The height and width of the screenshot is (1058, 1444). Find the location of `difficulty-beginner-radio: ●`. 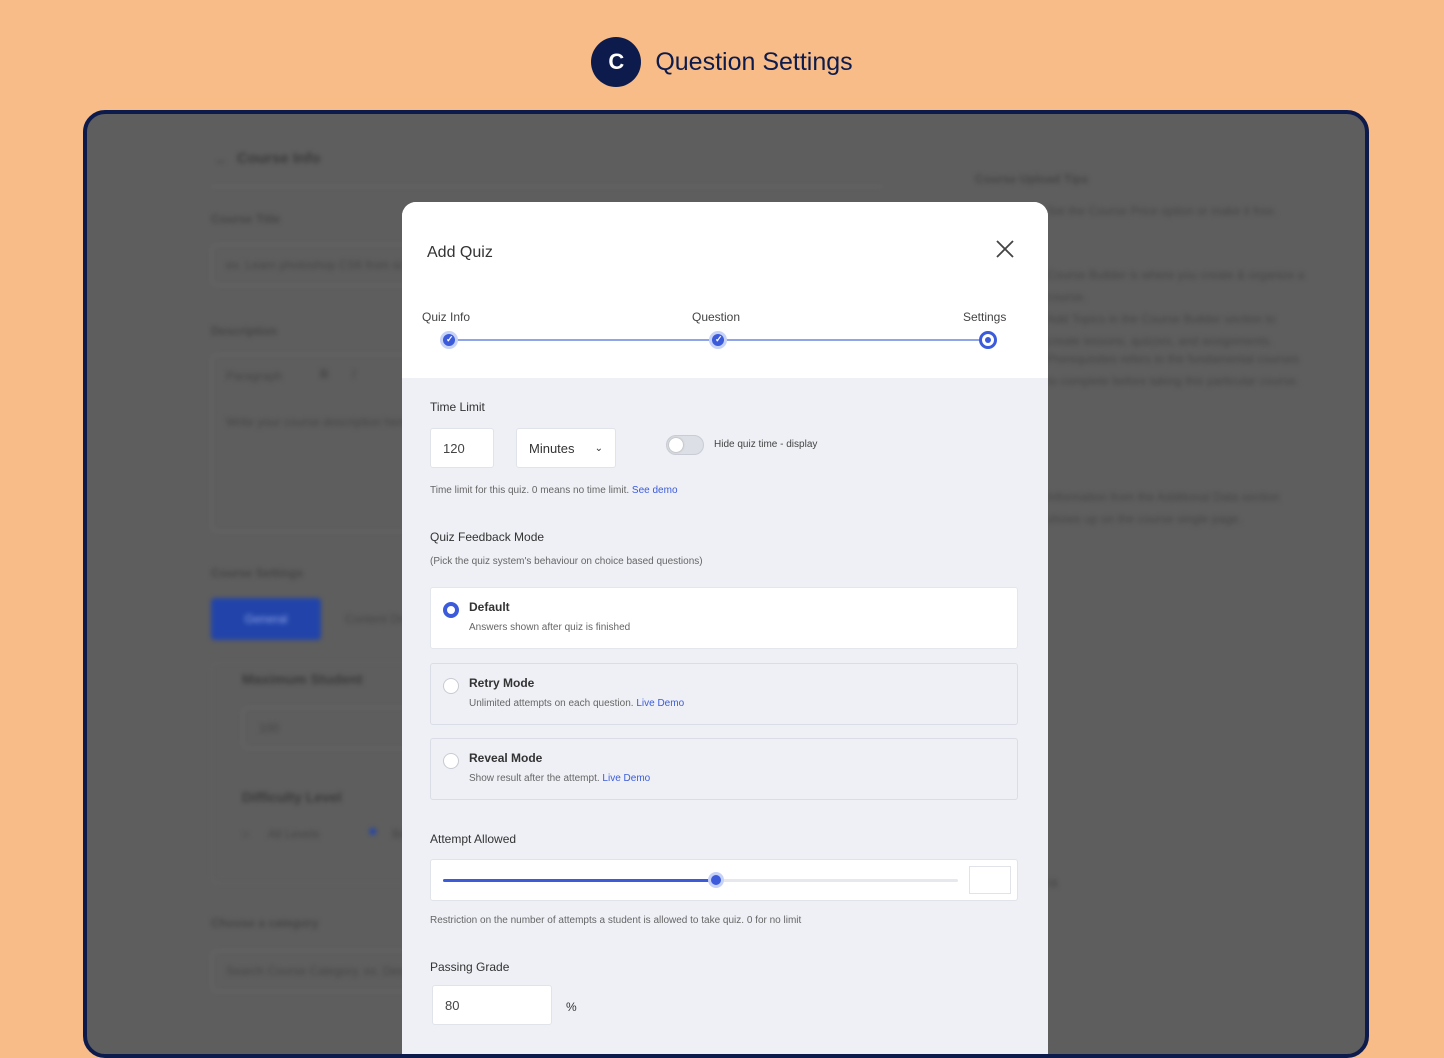

difficulty-beginner-radio: ● is located at coordinates (373, 832).